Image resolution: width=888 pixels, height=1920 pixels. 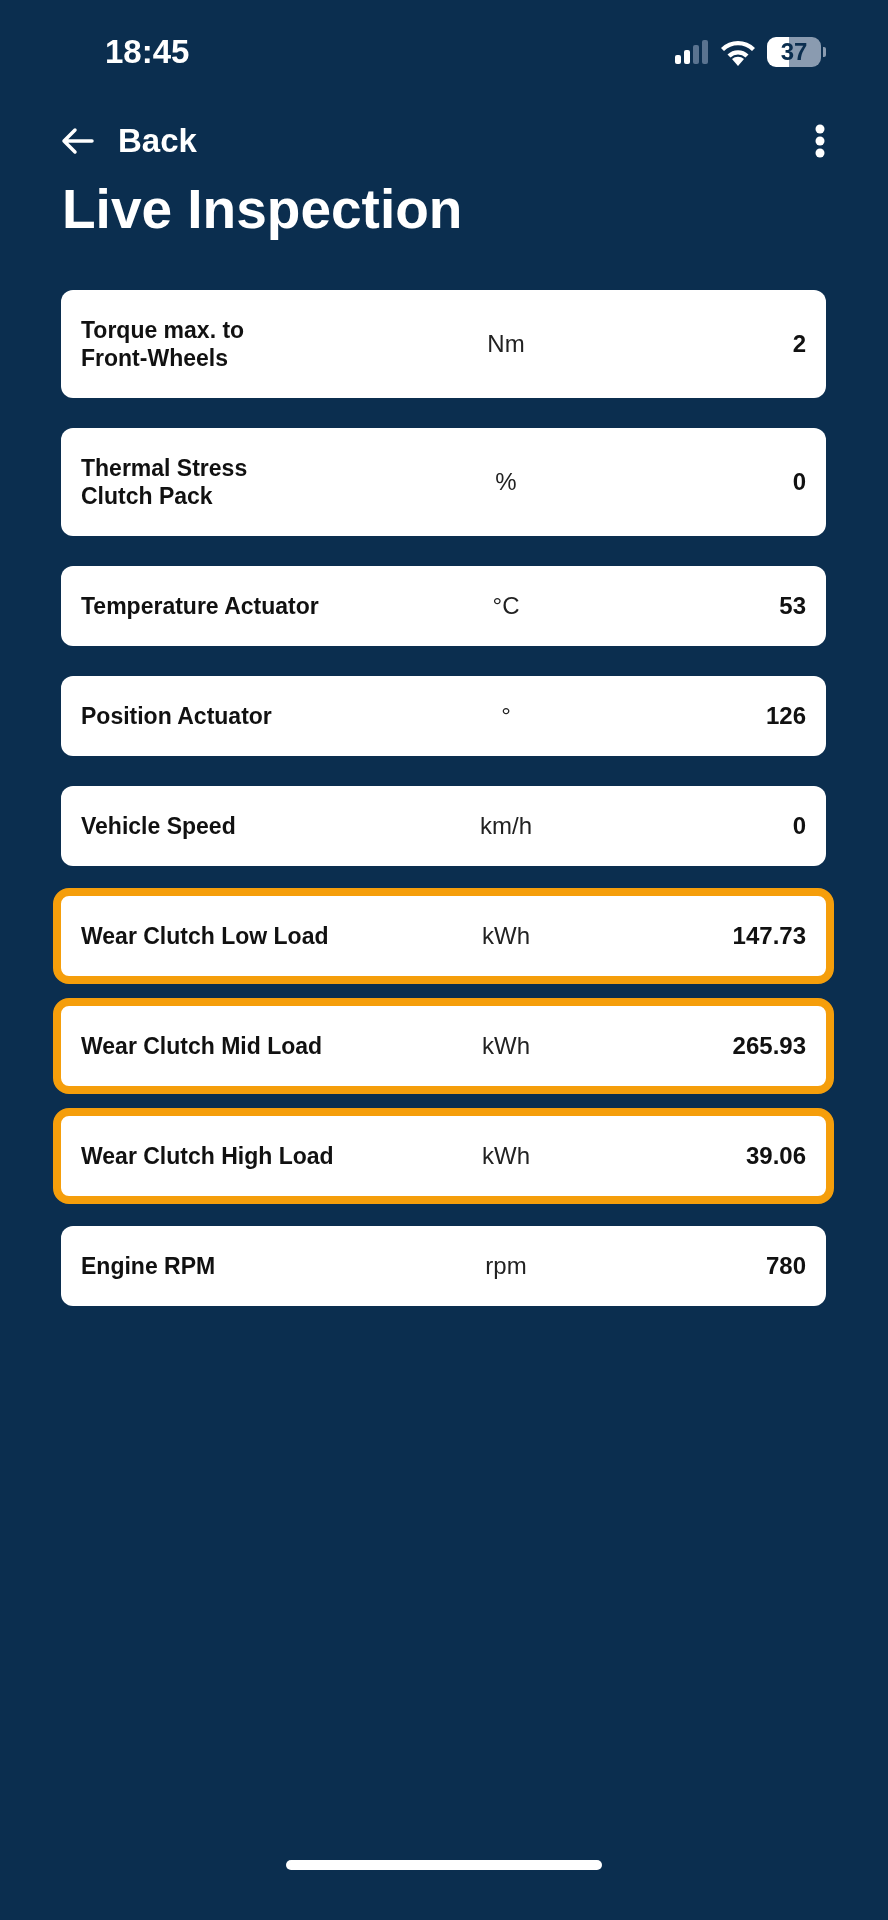 What do you see at coordinates (263, 210) in the screenshot?
I see `page-title: Live Inspection` at bounding box center [263, 210].